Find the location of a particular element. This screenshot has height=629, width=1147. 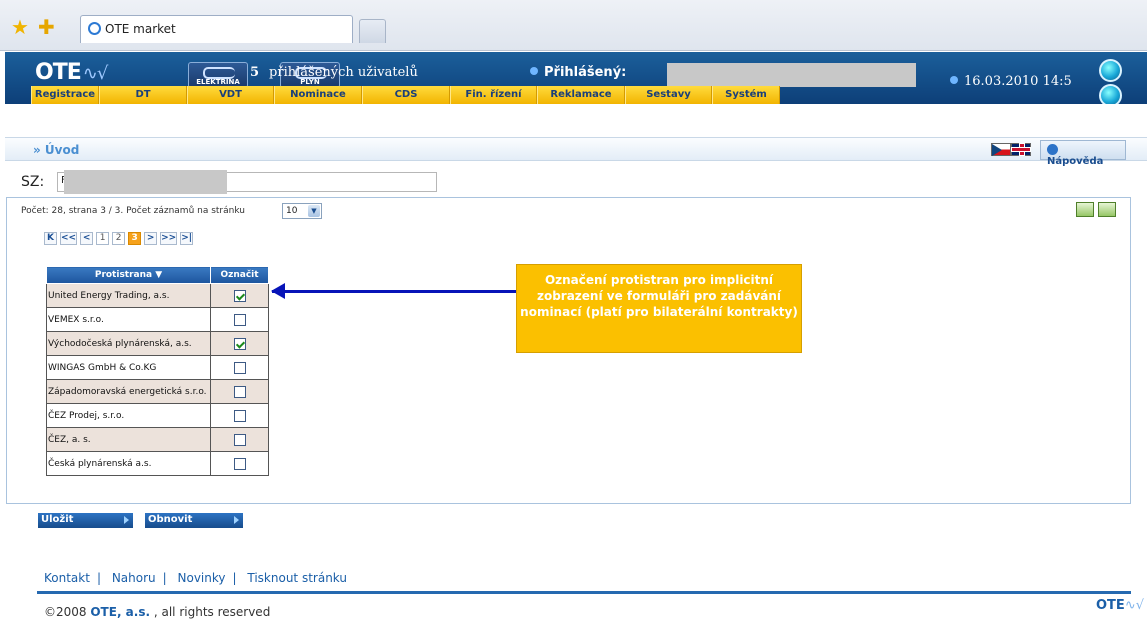

prev-block-button: << is located at coordinates (69, 238).